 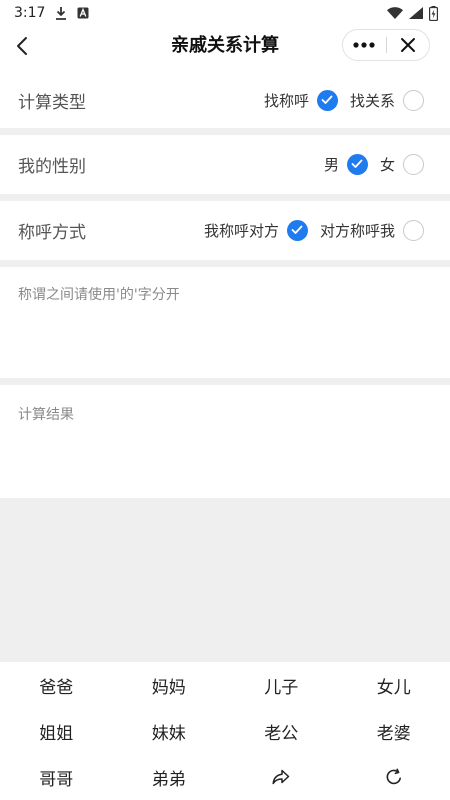 I want to click on gender-row: 我的性别 男 女, so click(x=225, y=164).